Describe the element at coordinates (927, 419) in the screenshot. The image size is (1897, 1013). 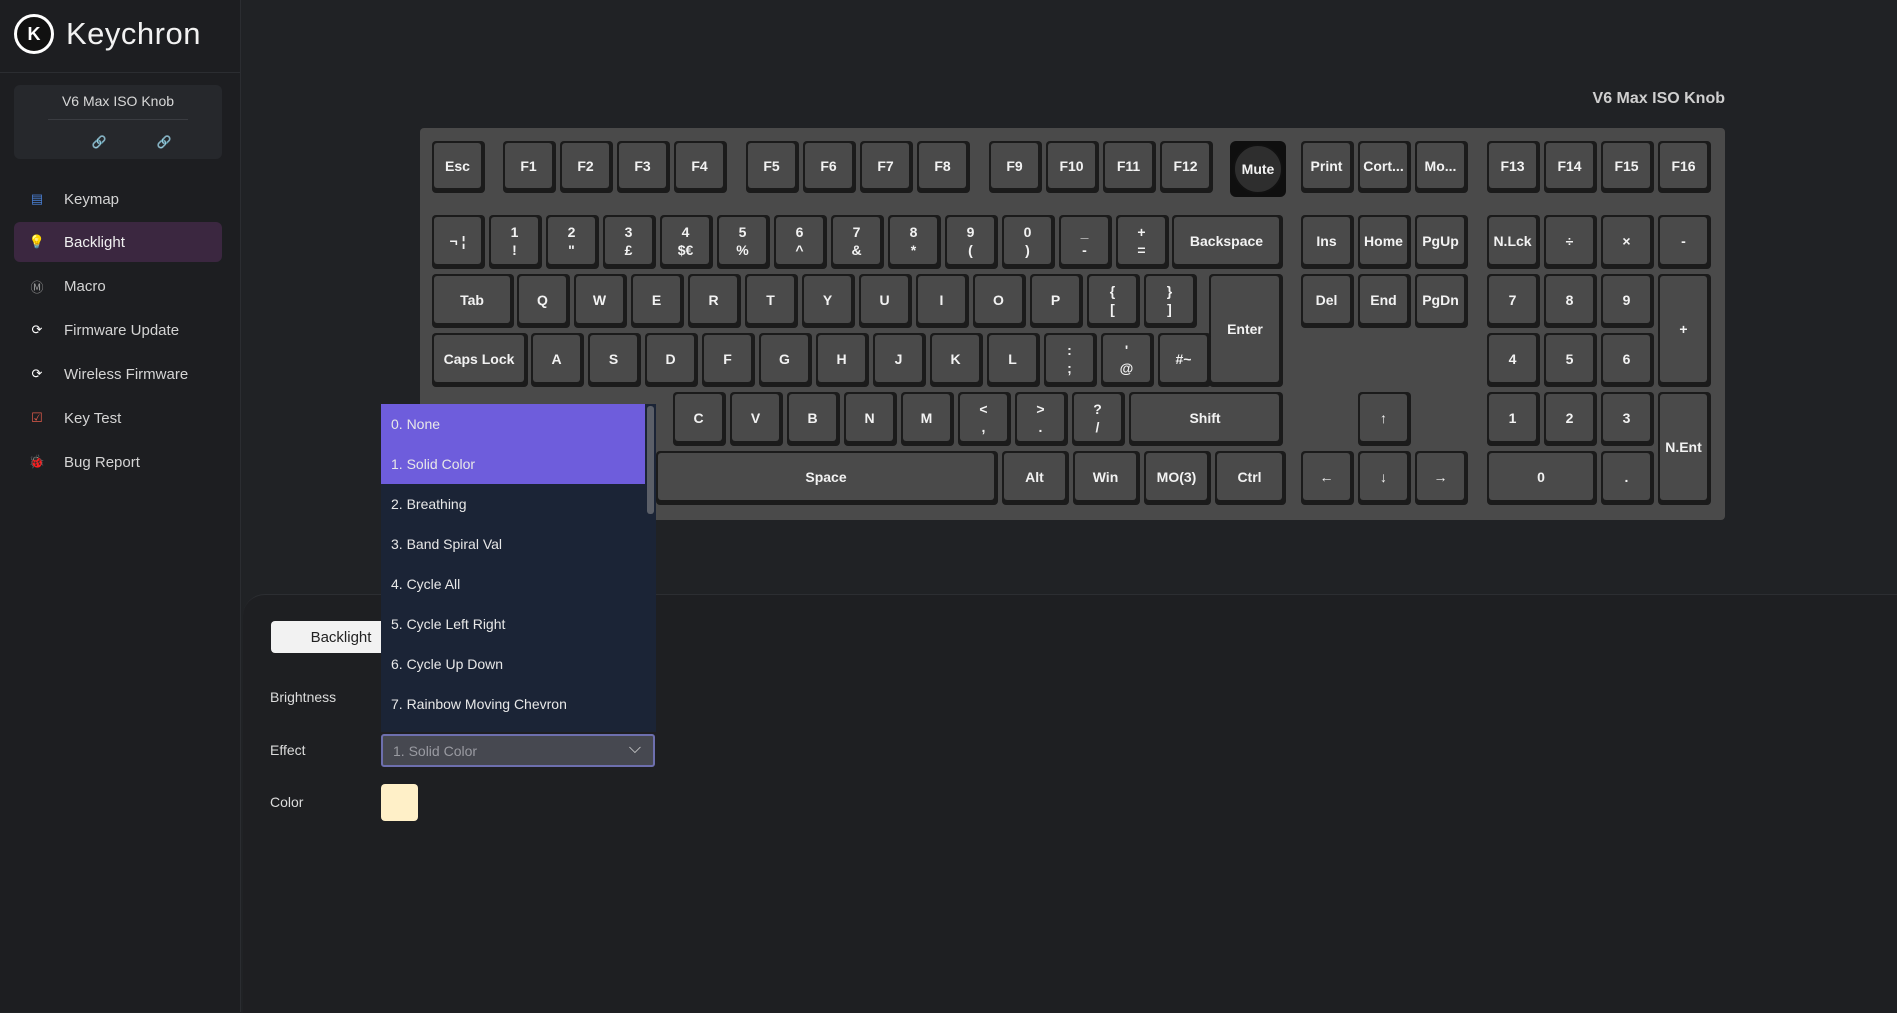
I see `key: M` at that location.